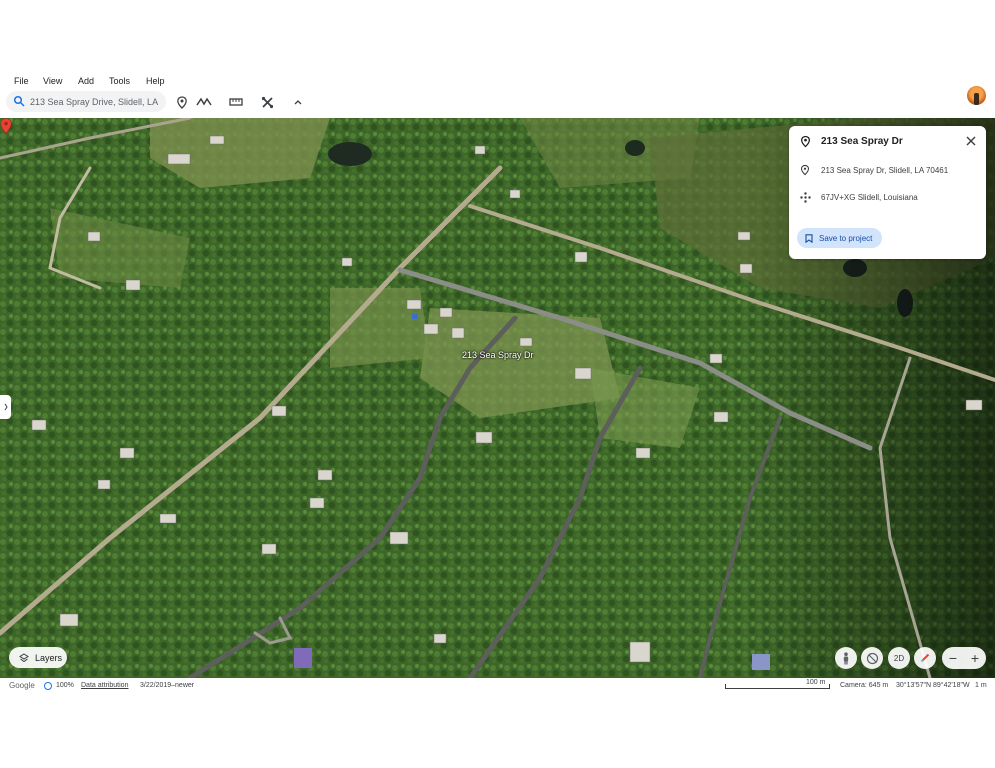 The image size is (995, 768). I want to click on layers-icon, so click(24, 657).